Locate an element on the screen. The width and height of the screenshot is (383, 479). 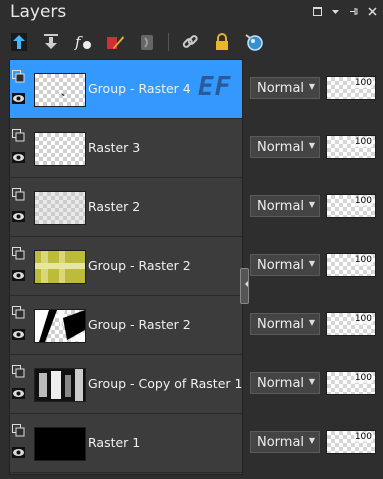
layer-name: Raster 1 is located at coordinates (114, 442).